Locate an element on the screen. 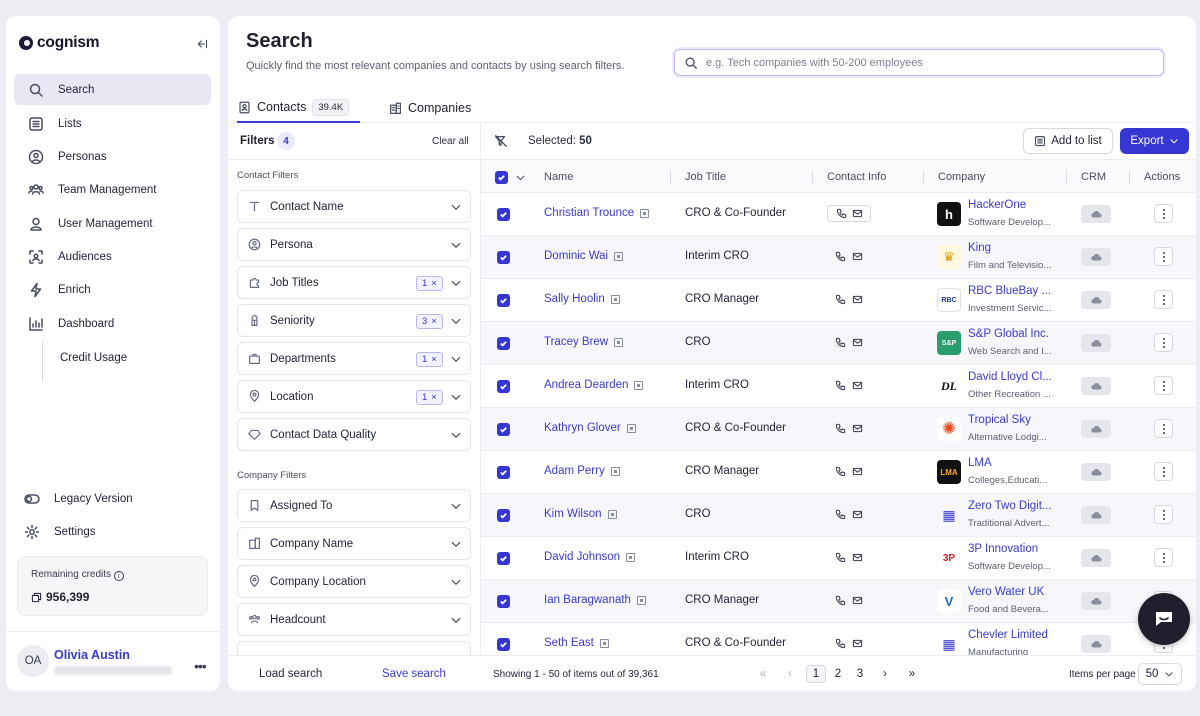 The width and height of the screenshot is (1200, 716). sidebar-item-enrich: Enrich is located at coordinates (112, 289).